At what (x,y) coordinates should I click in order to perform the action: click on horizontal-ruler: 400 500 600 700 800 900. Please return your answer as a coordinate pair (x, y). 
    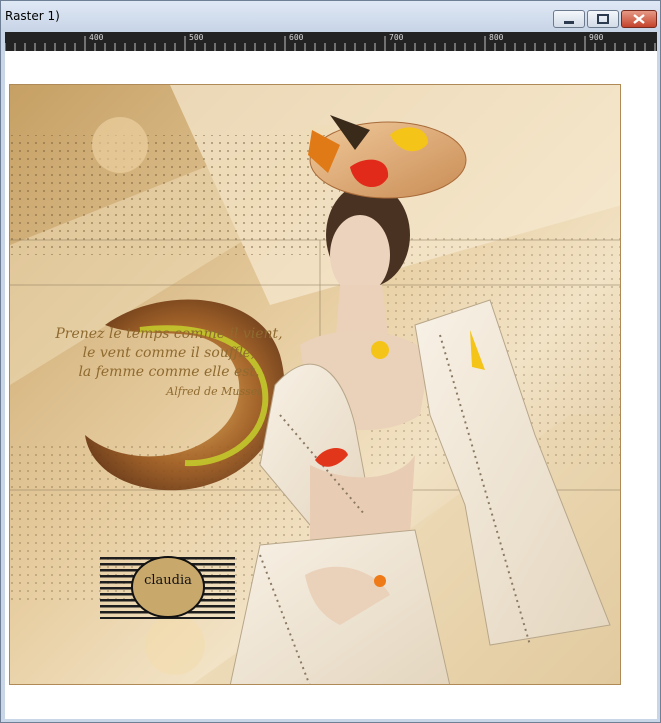
    Looking at the image, I should click on (331, 41).